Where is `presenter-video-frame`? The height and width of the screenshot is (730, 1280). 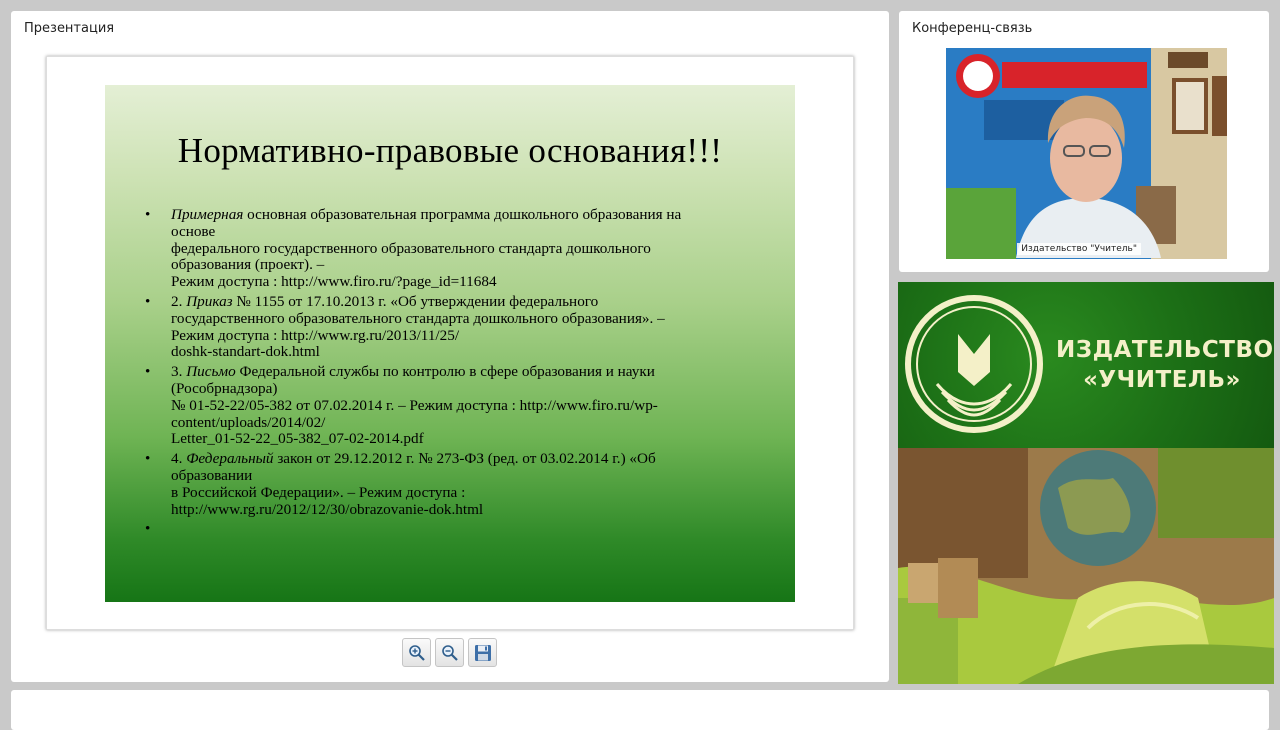
presenter-video-frame is located at coordinates (1086, 153).